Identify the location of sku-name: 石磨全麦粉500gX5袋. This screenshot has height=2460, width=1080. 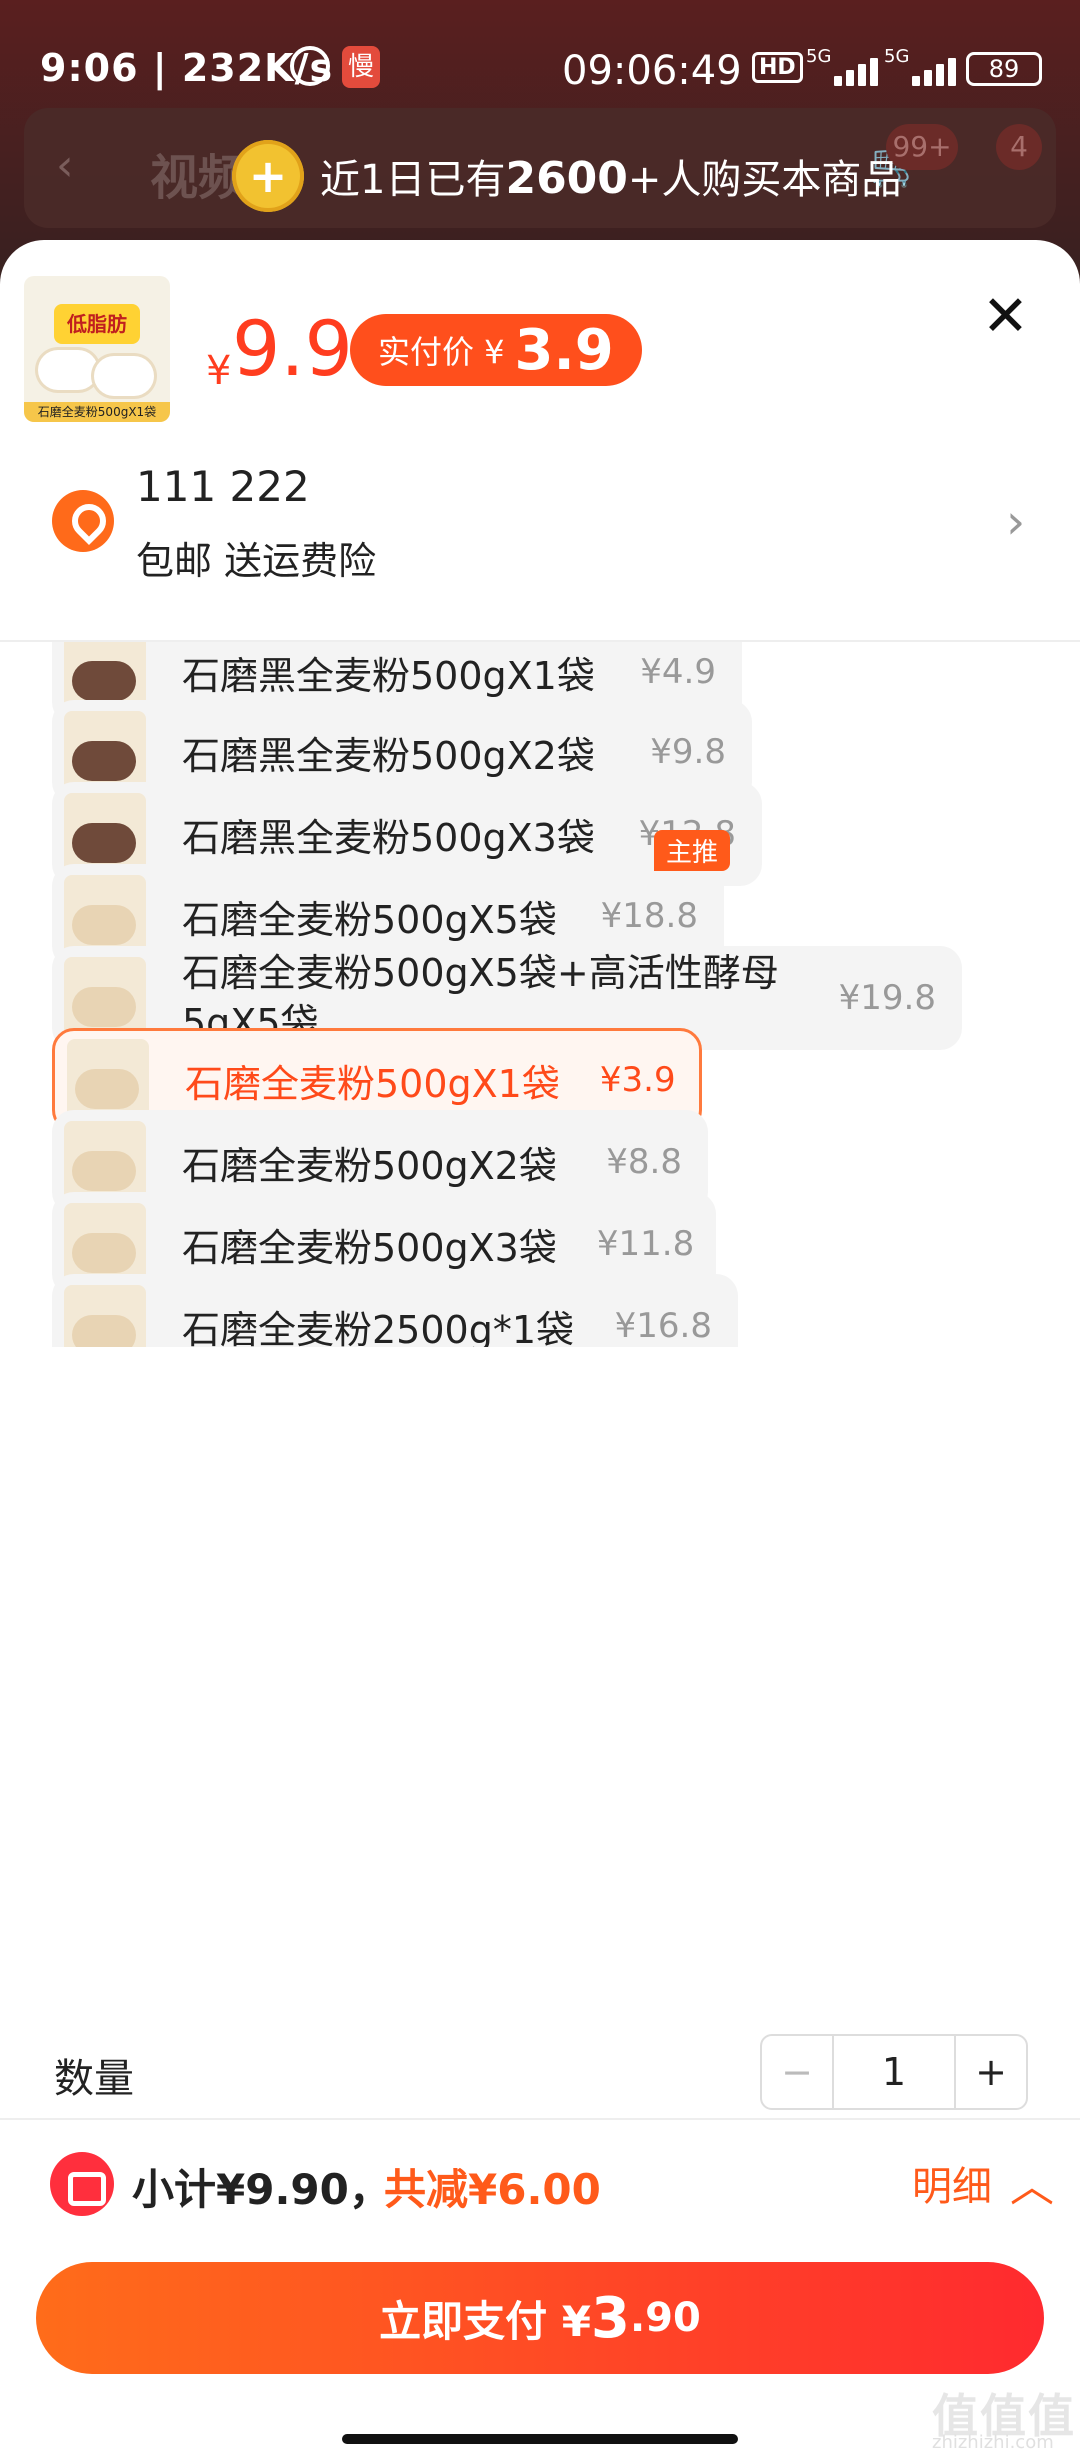
(369, 919).